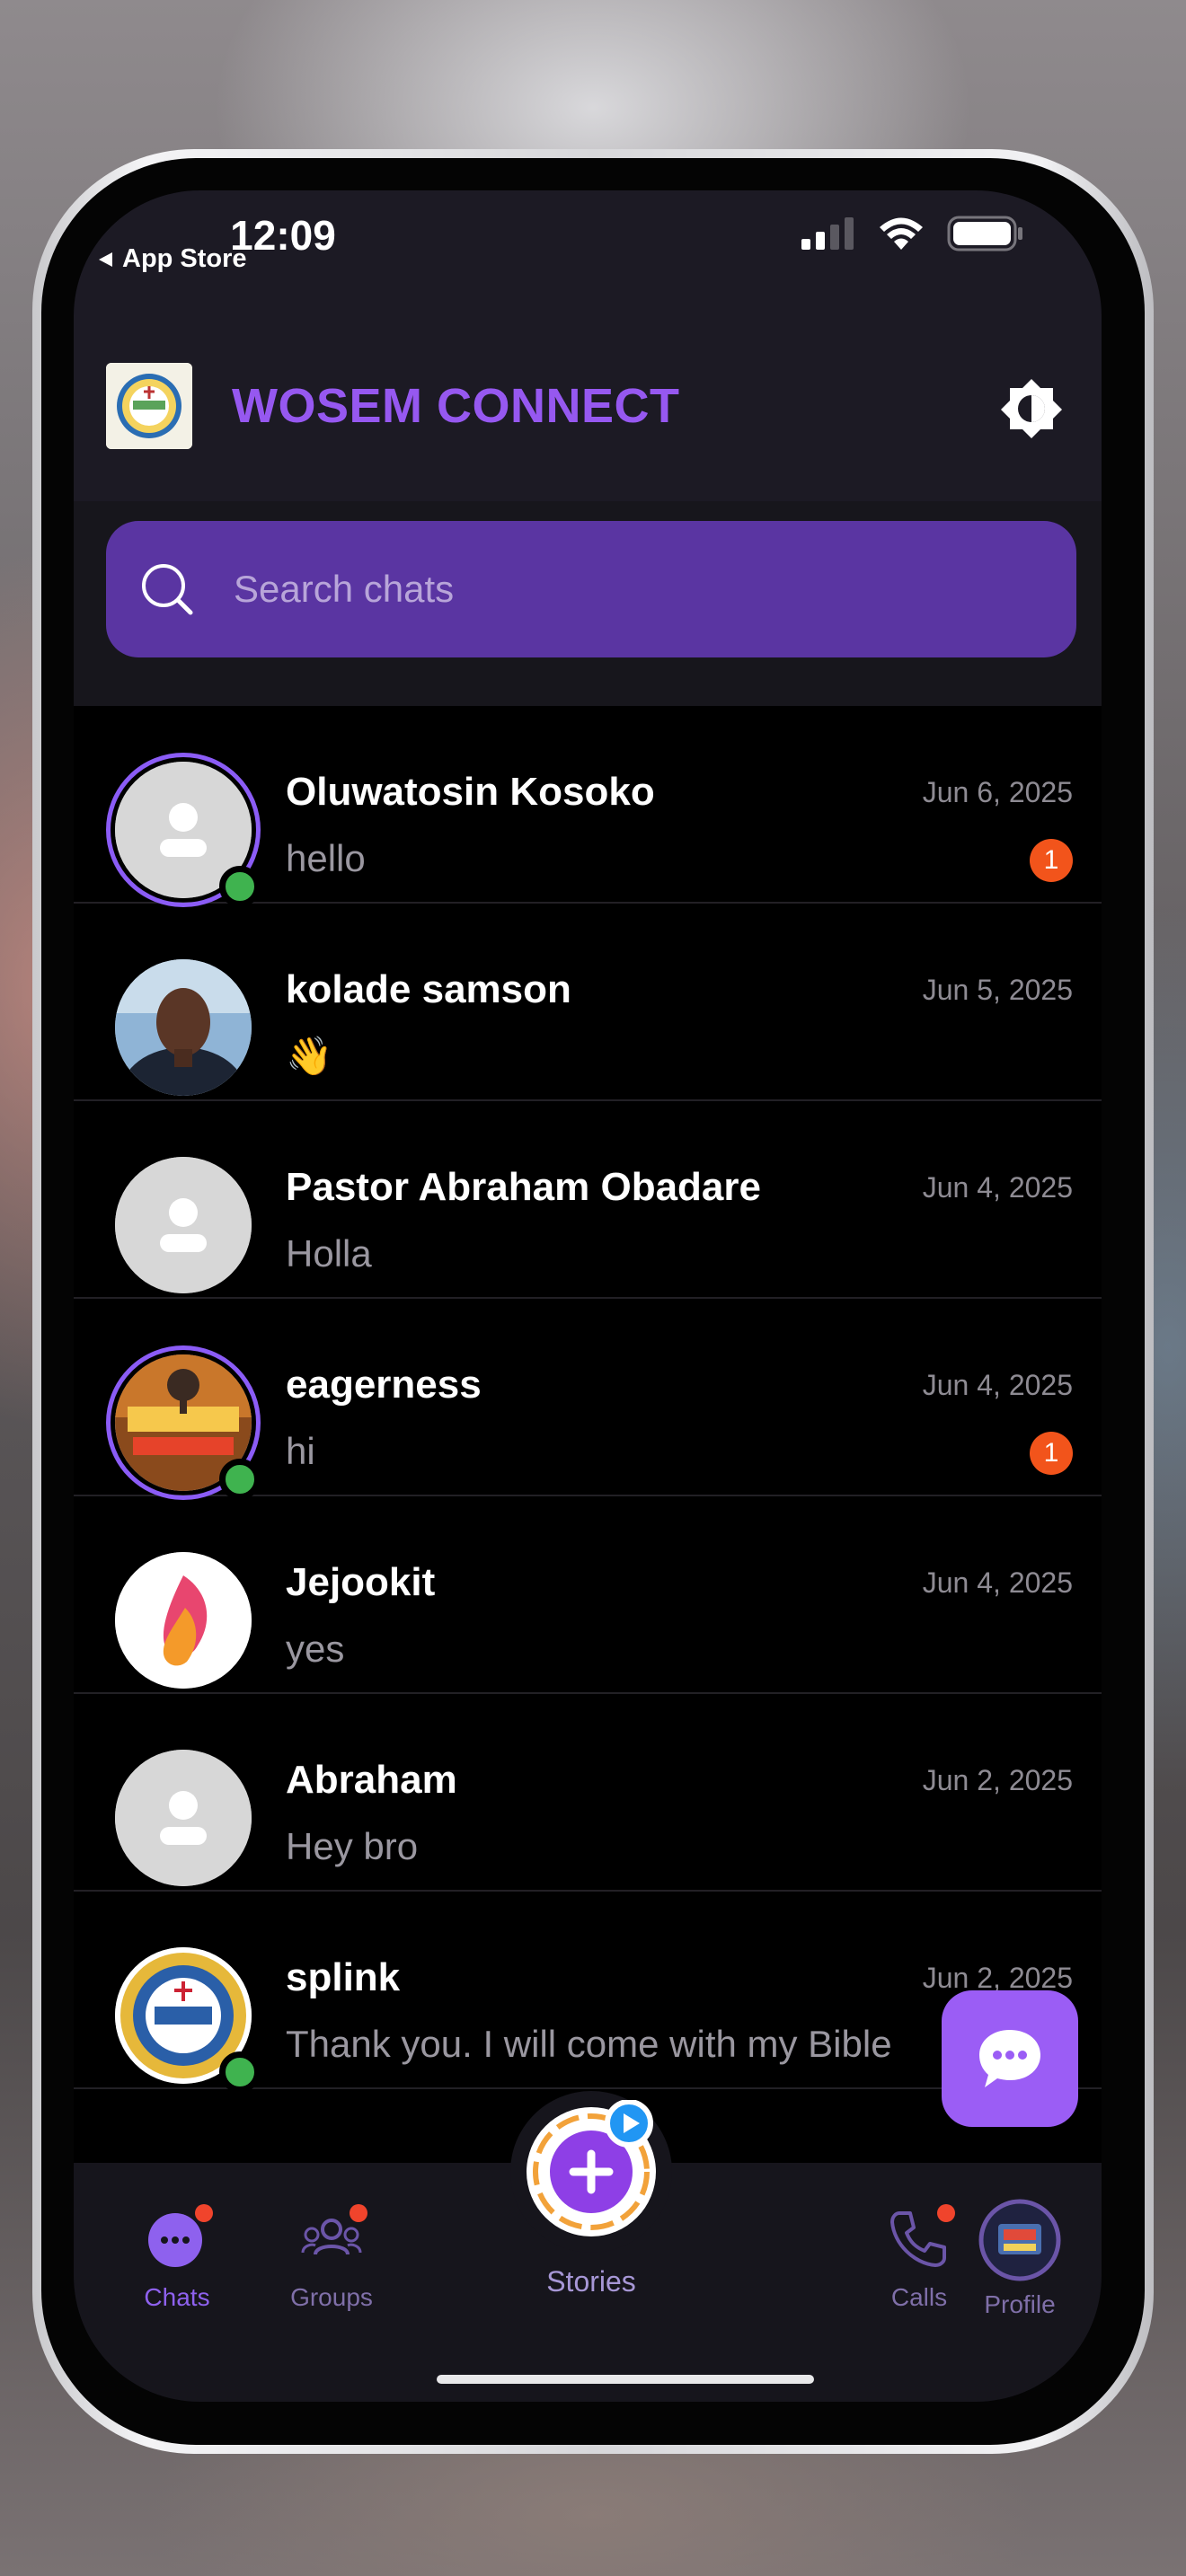 The height and width of the screenshot is (2576, 1186). Describe the element at coordinates (523, 1187) in the screenshot. I see `contact-name: Pastor Abraham Obadare` at that location.